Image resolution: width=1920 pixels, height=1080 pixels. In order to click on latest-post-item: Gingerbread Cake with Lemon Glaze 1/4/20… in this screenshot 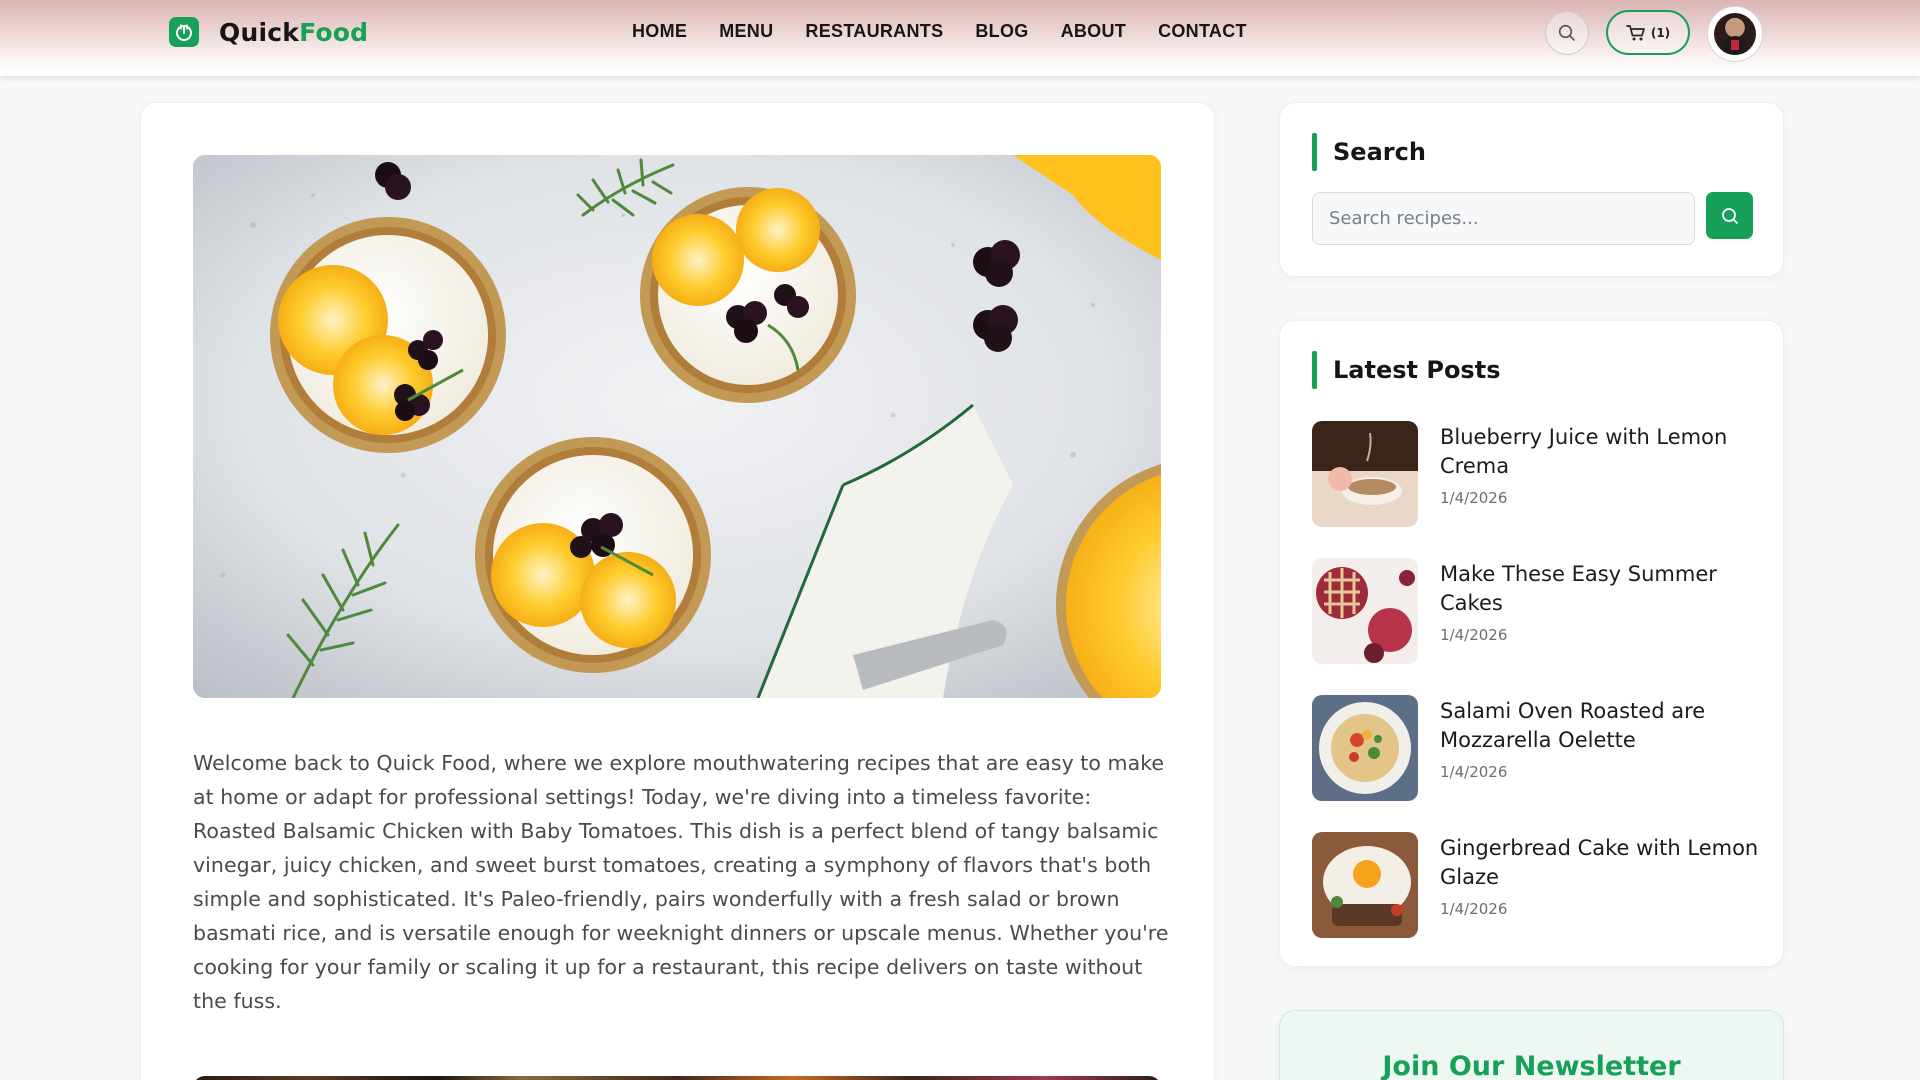, I will do `click(1537, 885)`.